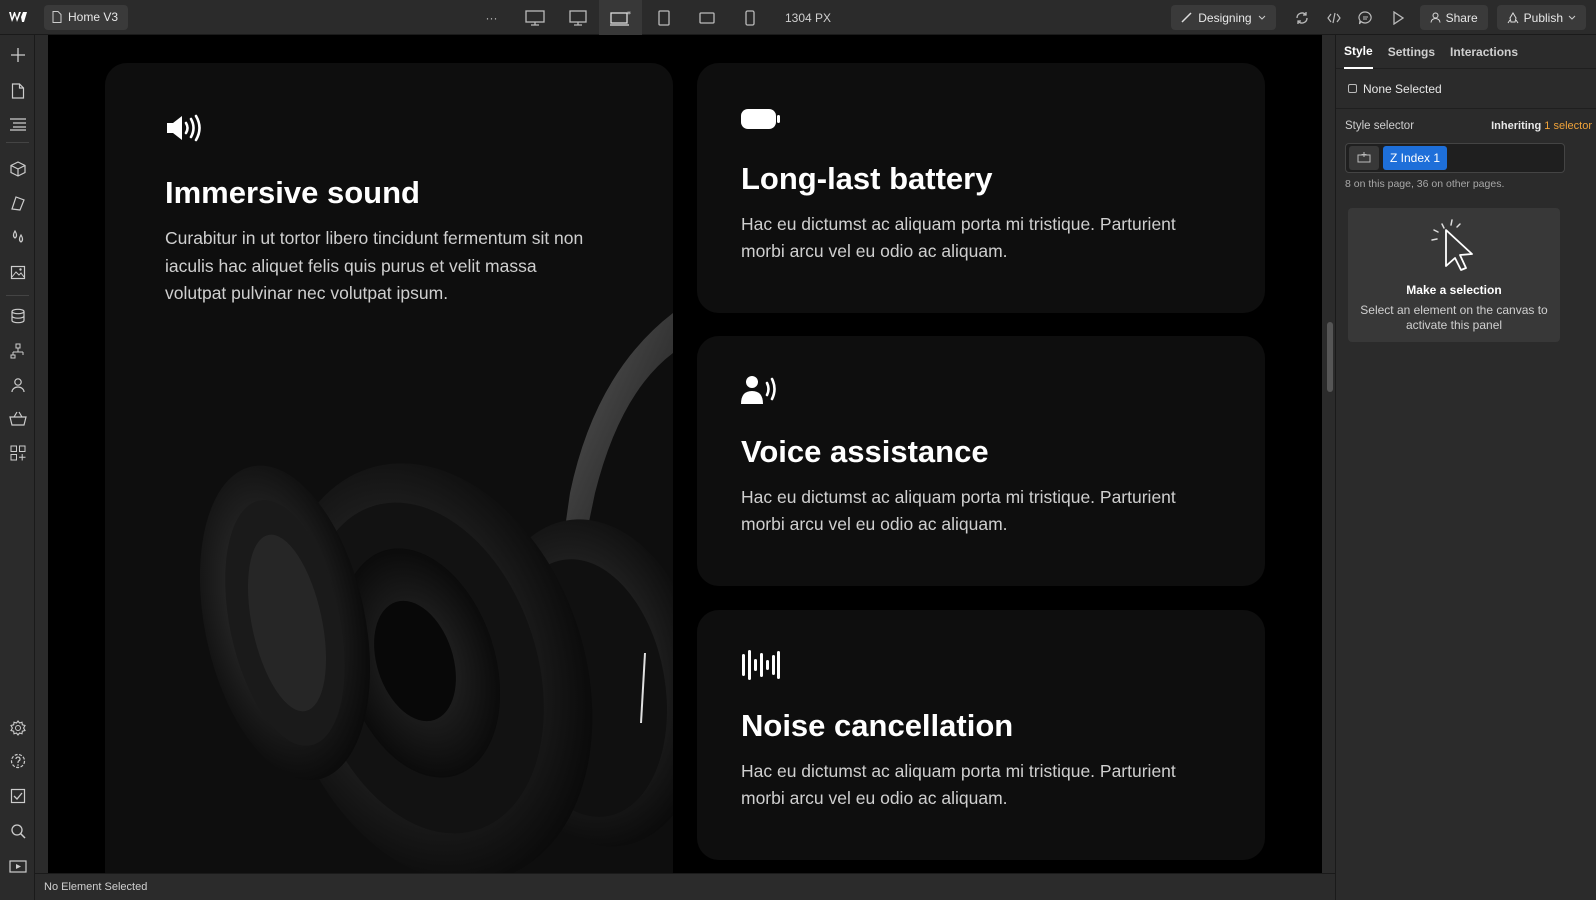 This screenshot has height=900, width=1596. I want to click on selection-status: No Element Selected, so click(96, 887).